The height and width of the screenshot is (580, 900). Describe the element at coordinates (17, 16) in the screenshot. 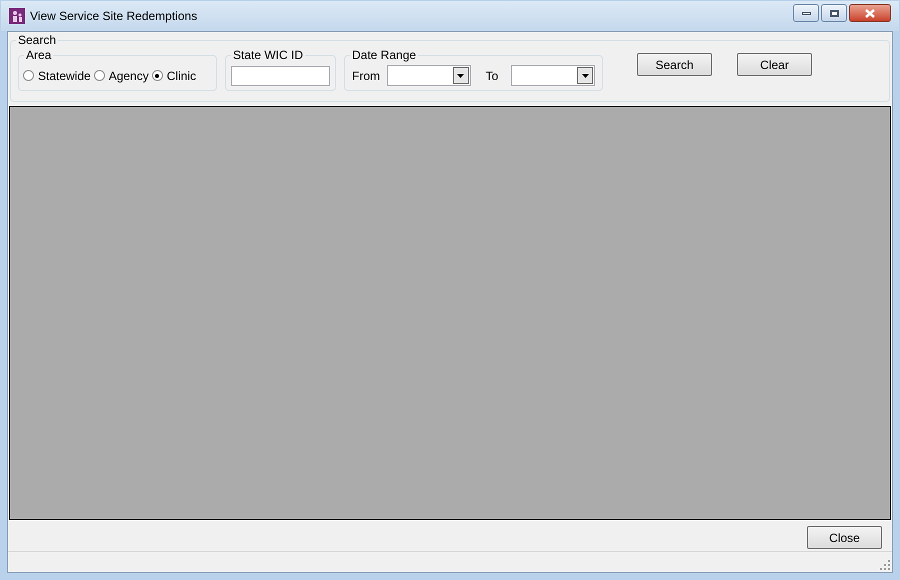

I see `app-icon` at that location.